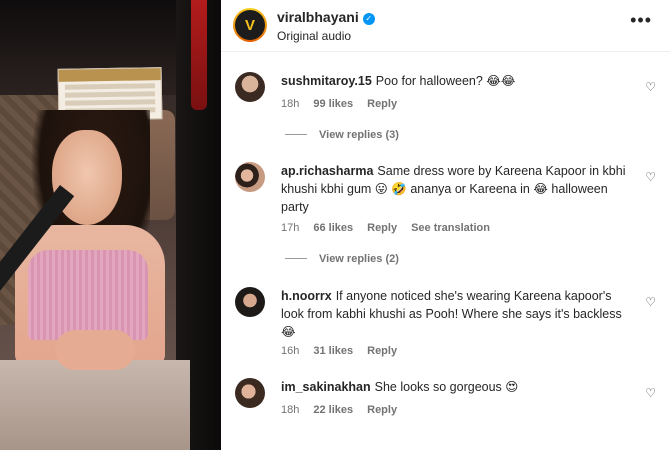 This screenshot has height=450, width=670. What do you see at coordinates (95, 350) in the screenshot?
I see `hands` at bounding box center [95, 350].